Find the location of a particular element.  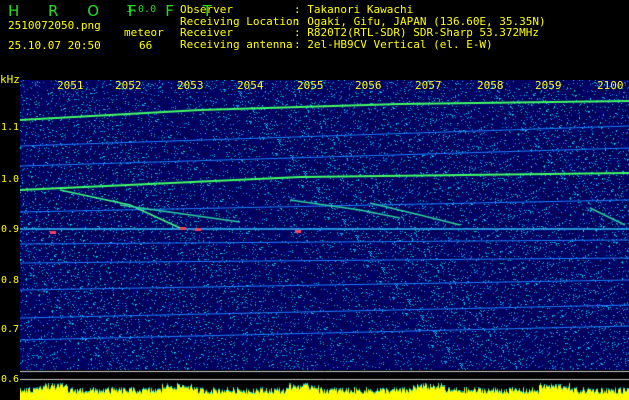

info-key: Receiver is located at coordinates (206, 32).